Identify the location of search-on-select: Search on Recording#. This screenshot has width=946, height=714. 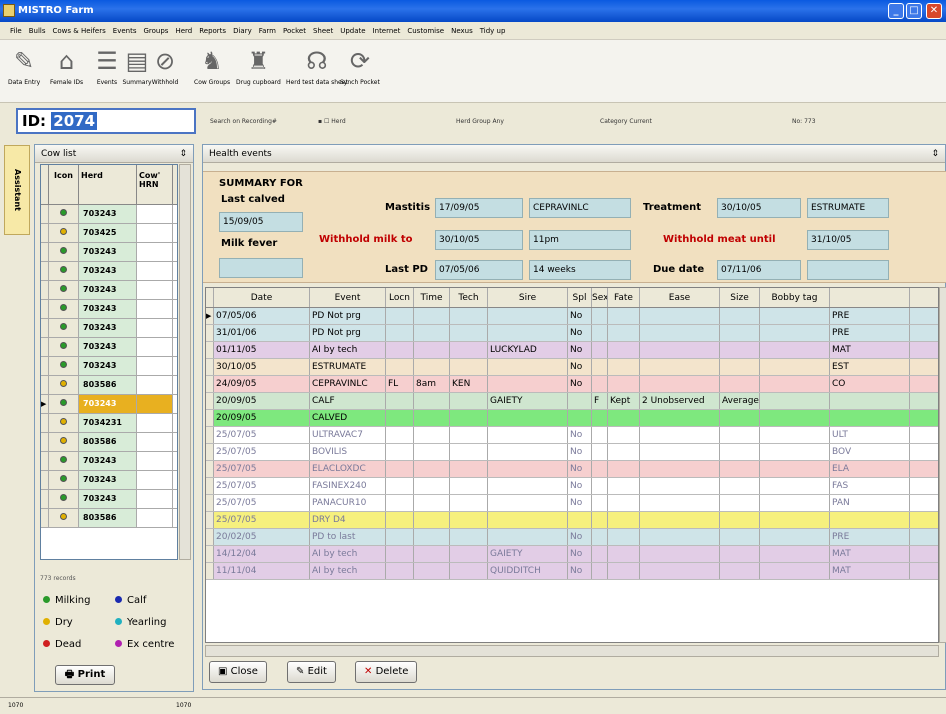
(243, 121).